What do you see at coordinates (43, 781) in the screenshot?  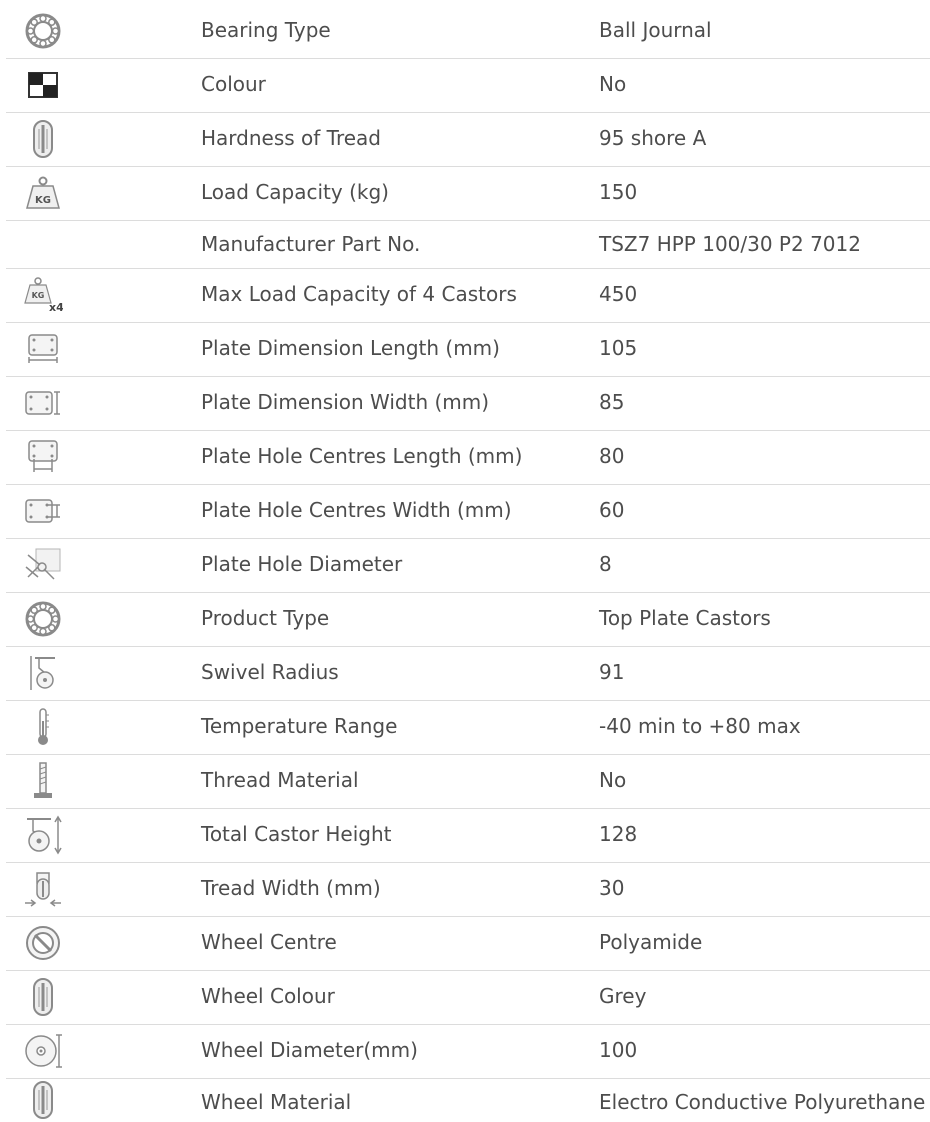 I see `thread-icon` at bounding box center [43, 781].